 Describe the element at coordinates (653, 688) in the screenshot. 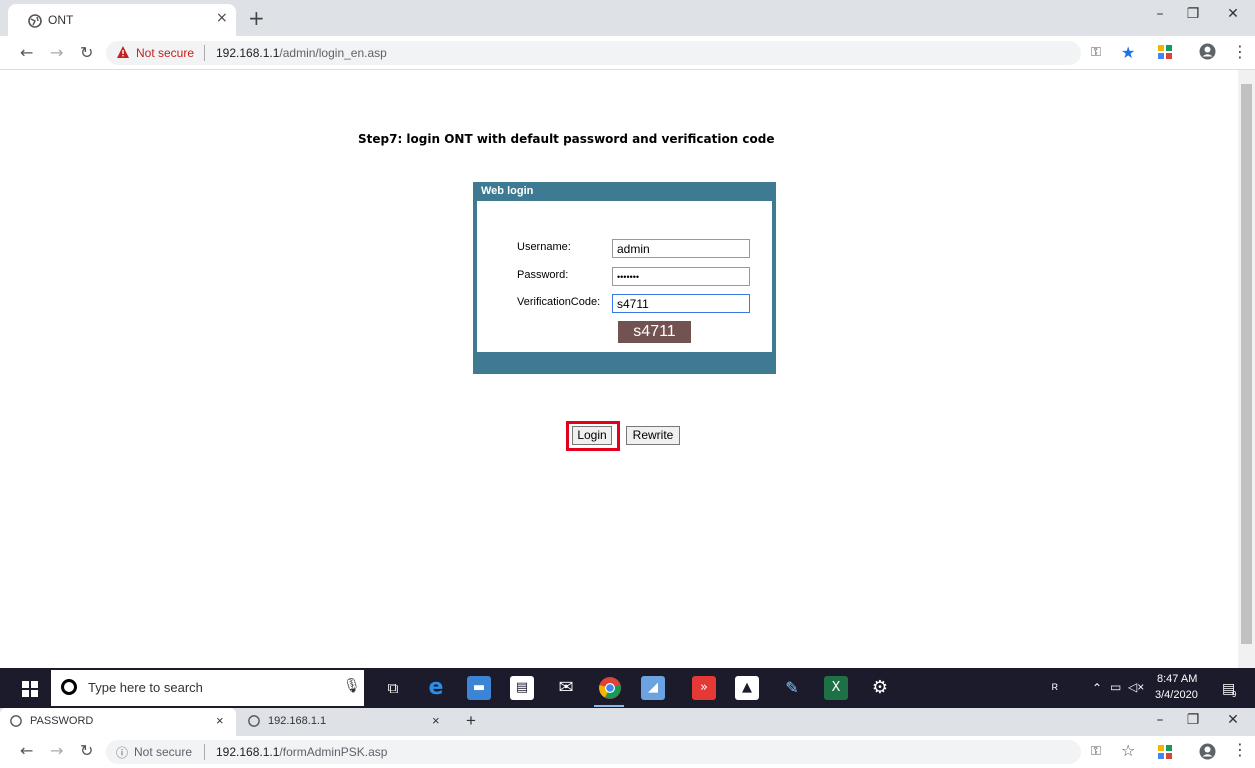

I see `app-icon-blue: ◢` at that location.